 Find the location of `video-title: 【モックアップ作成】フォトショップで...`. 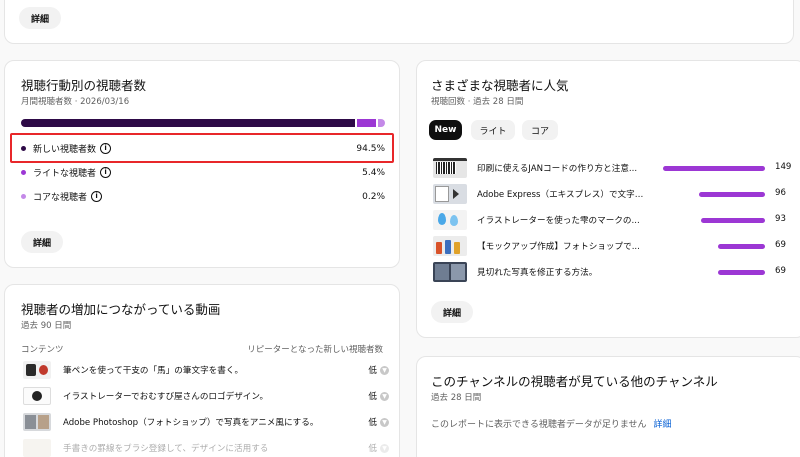

video-title: 【モックアップ作成】フォトショップで... is located at coordinates (558, 247).